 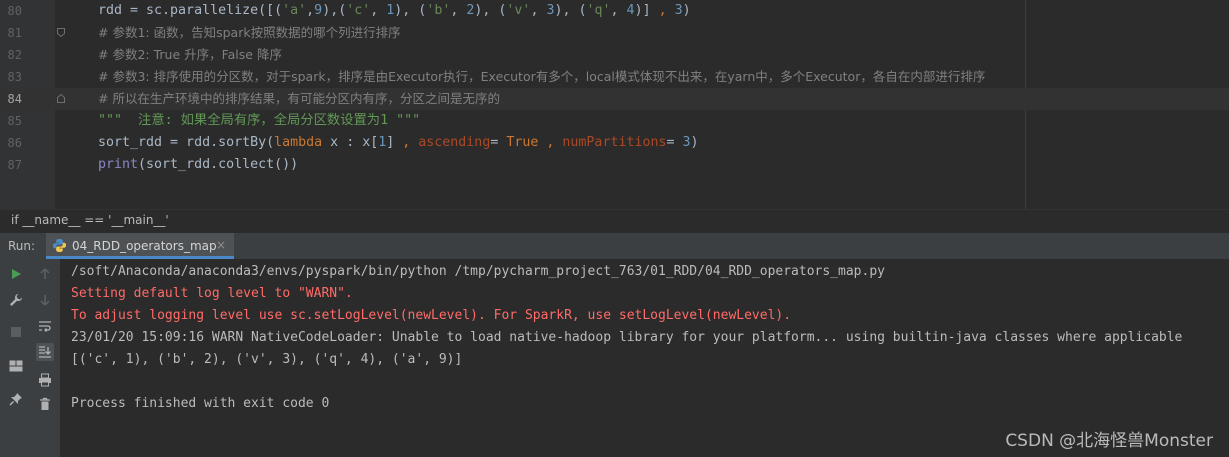 What do you see at coordinates (45, 352) in the screenshot?
I see `scroll-to-end-icon` at bounding box center [45, 352].